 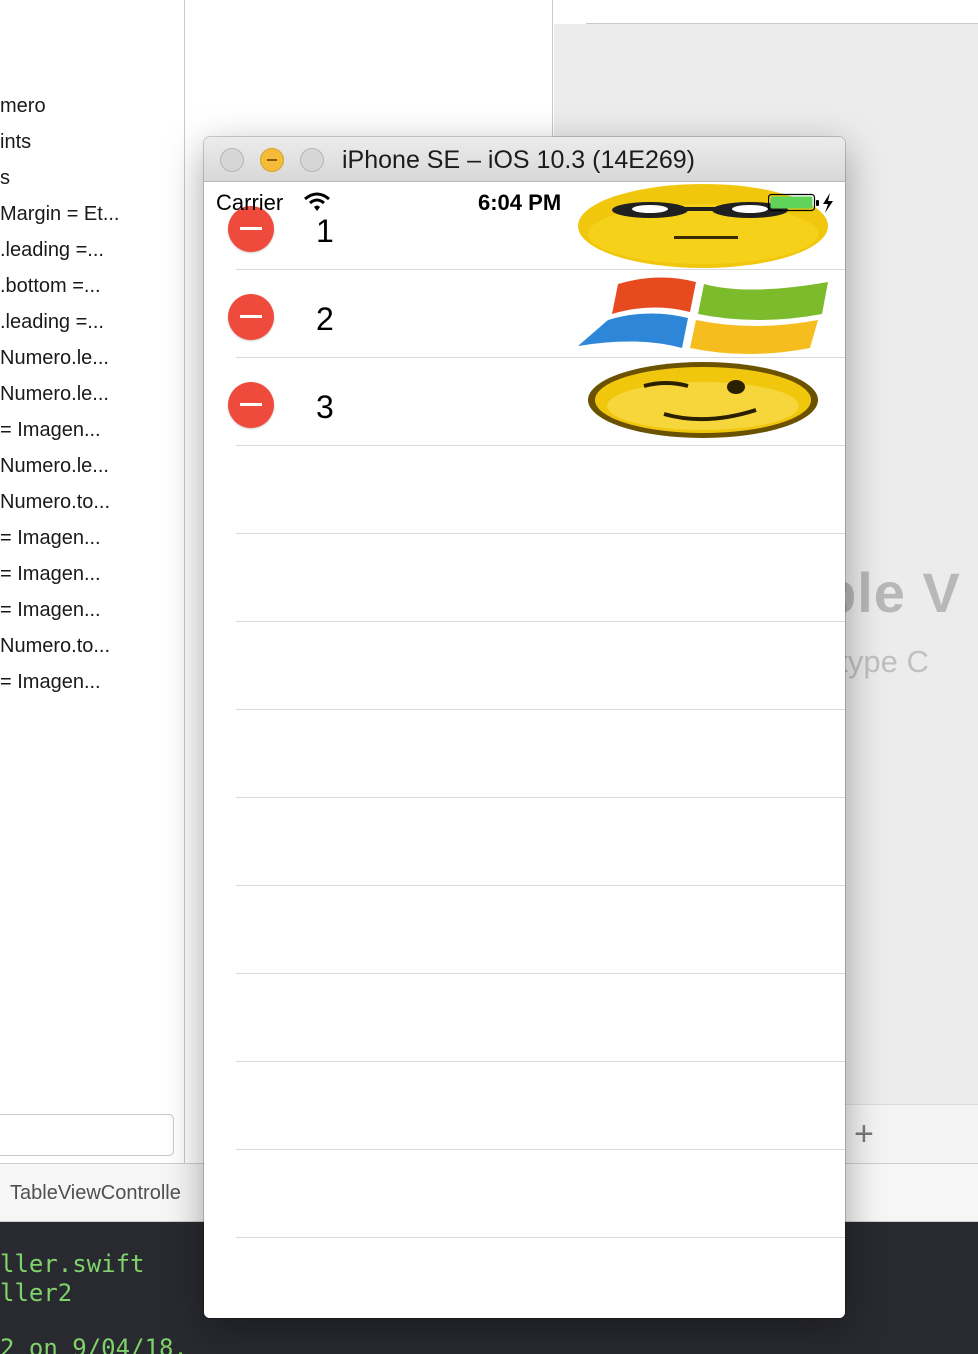 What do you see at coordinates (94, 1344) in the screenshot?
I see `code-line: 2 on 9/04/18.` at bounding box center [94, 1344].